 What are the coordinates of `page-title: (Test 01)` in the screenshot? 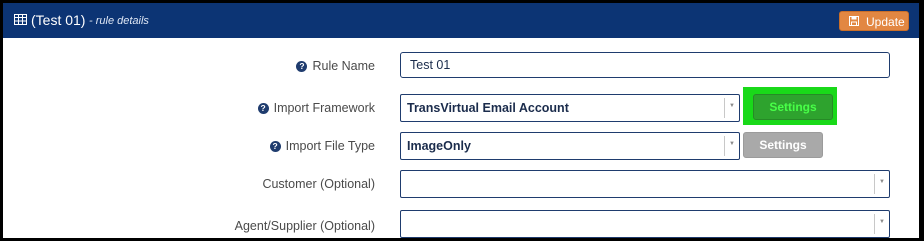 It's located at (58, 20).